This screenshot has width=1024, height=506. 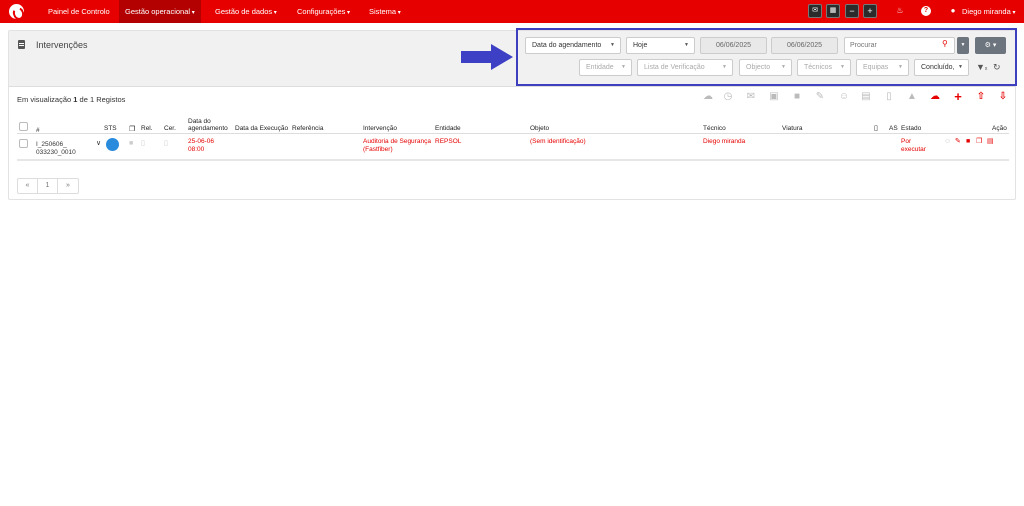 I want to click on nav-painel-de-controlo: Painel de Controlo, so click(x=79, y=11).